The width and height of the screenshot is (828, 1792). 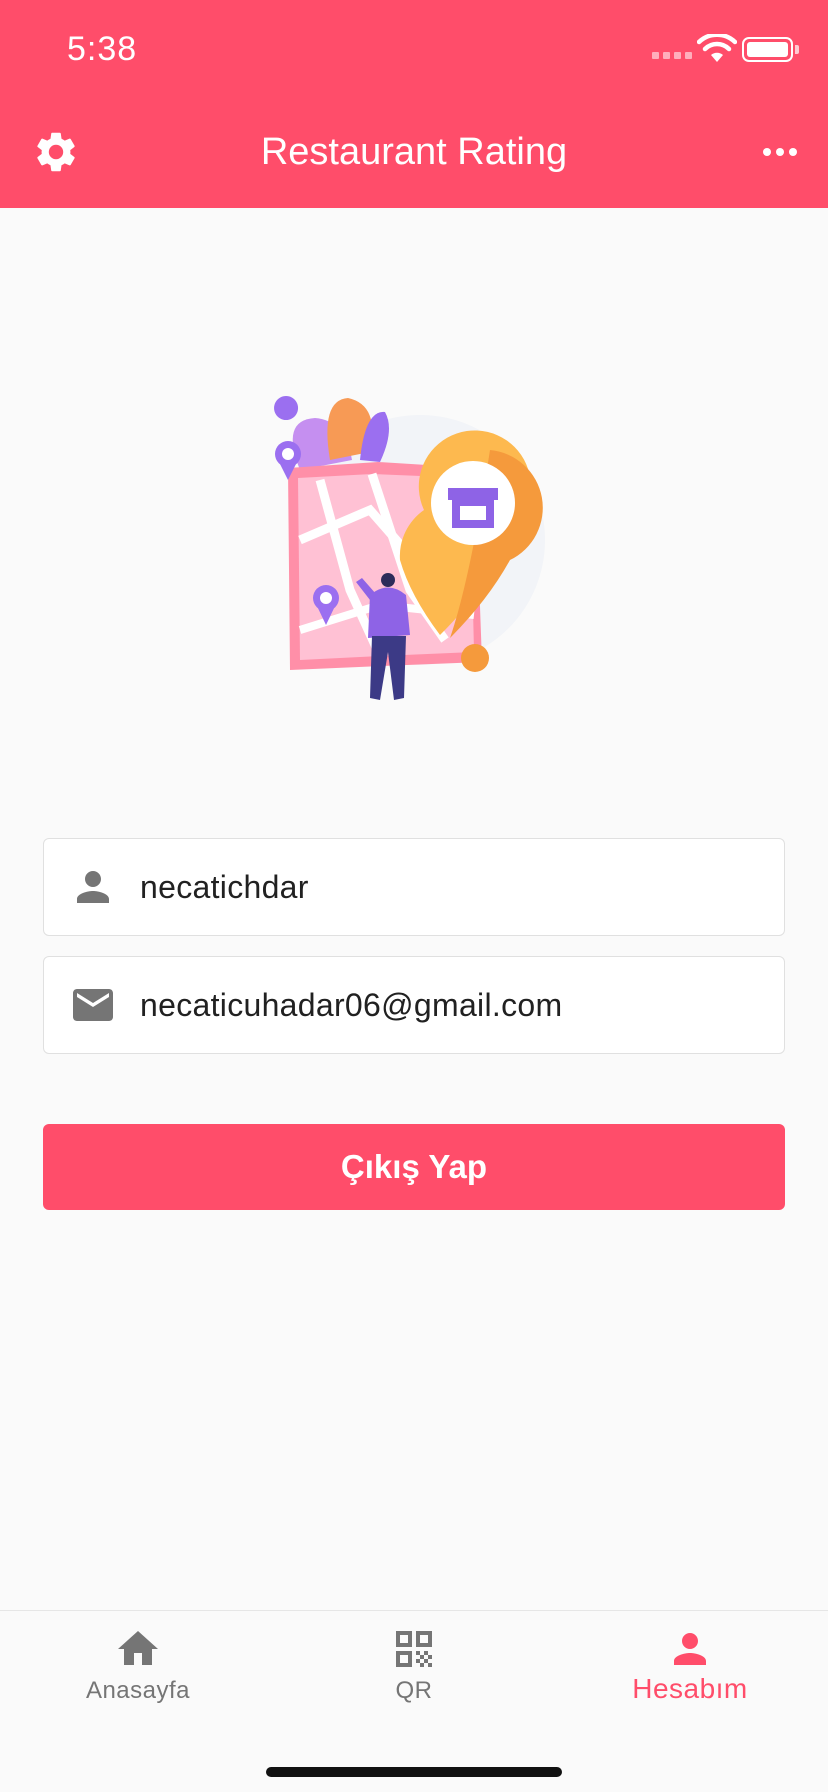 What do you see at coordinates (414, 152) in the screenshot?
I see `page-title: Restaurant Rating` at bounding box center [414, 152].